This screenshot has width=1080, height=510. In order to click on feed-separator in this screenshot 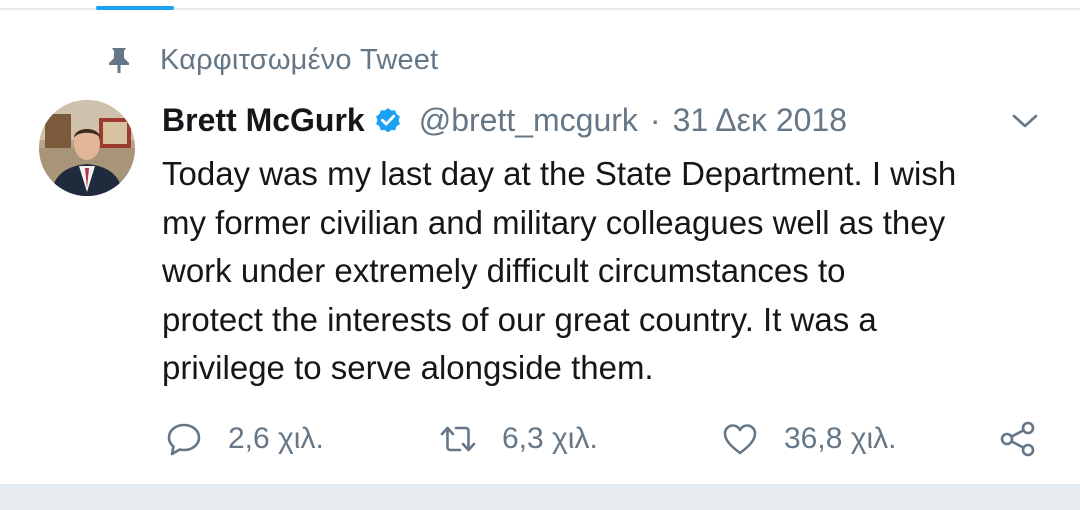, I will do `click(540, 497)`.